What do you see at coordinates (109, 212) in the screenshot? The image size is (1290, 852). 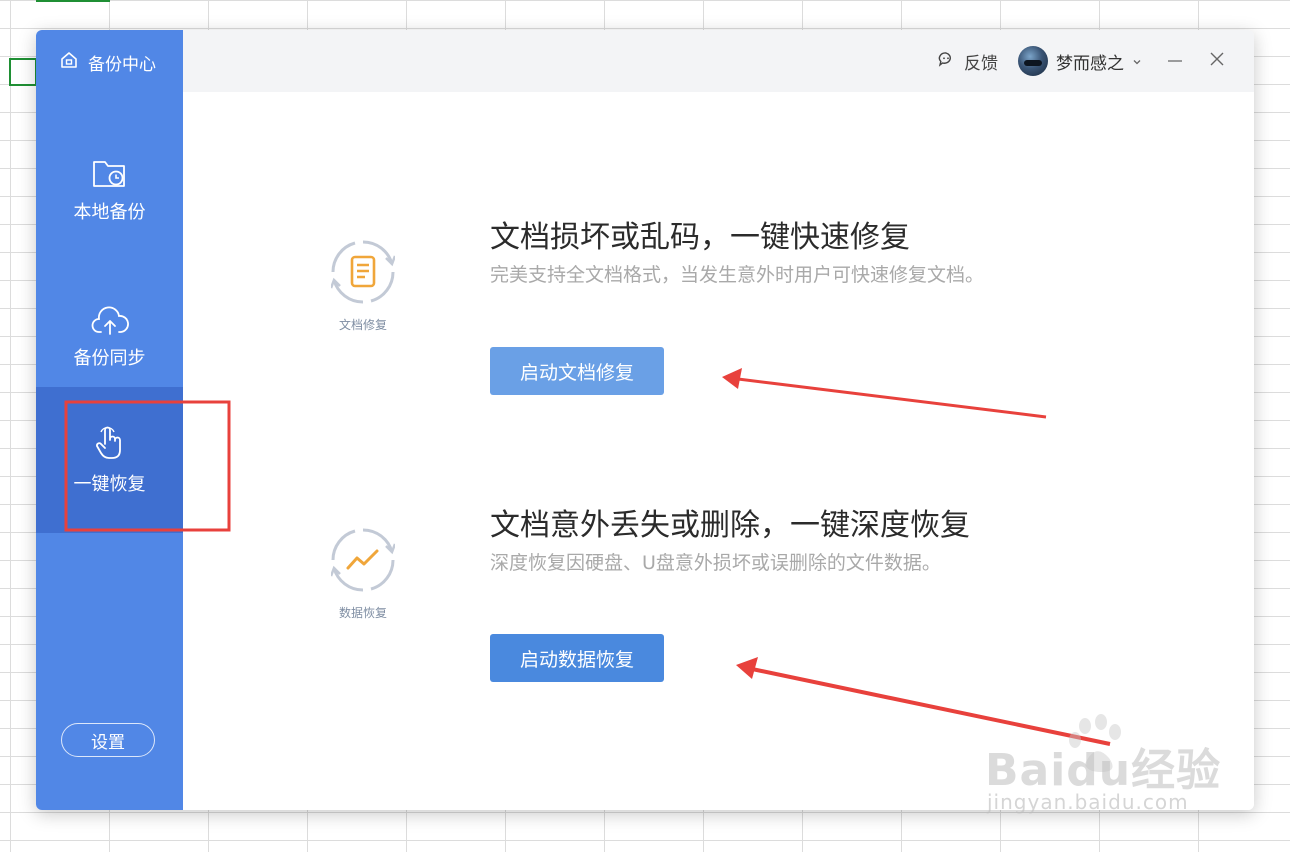 I see `sidebar-item-label: 本地备份` at bounding box center [109, 212].